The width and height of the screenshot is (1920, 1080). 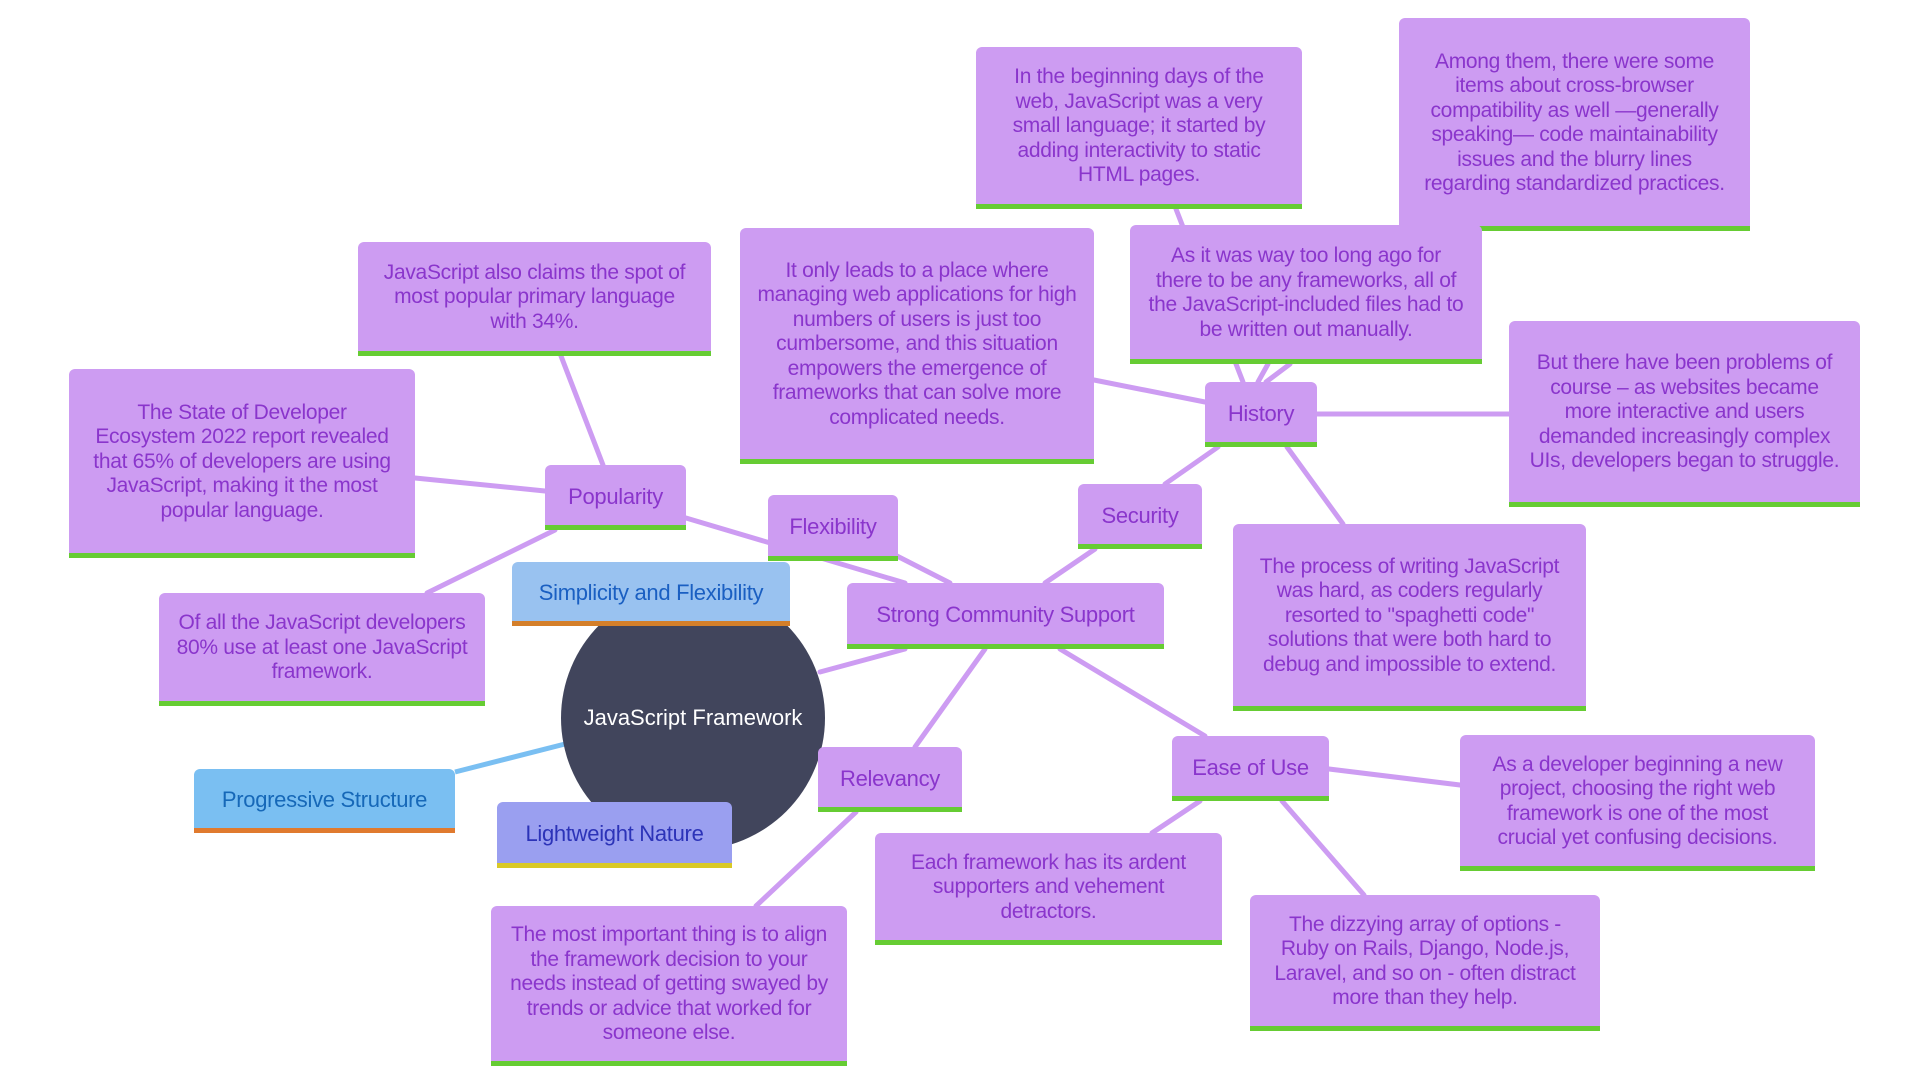 I want to click on node-label: Flexibility, so click(x=833, y=527).